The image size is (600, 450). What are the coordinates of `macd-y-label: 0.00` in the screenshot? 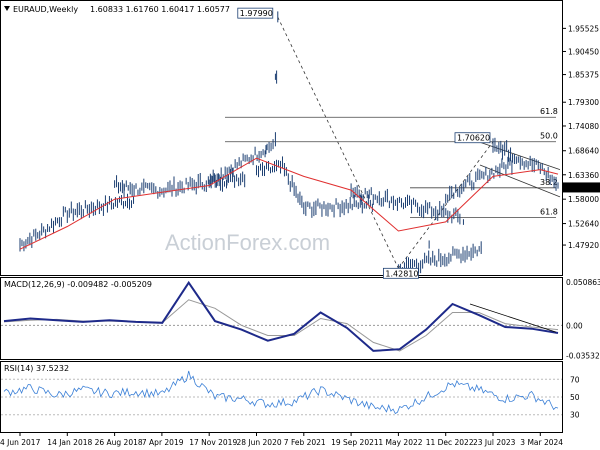 It's located at (574, 325).